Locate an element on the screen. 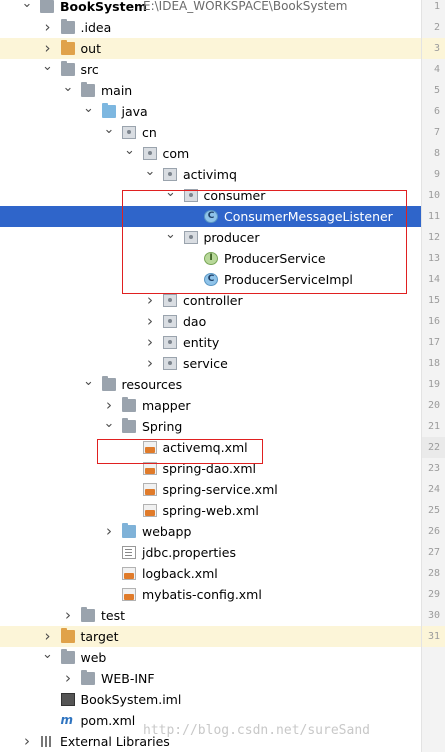  tree-row: › controller is located at coordinates (210, 300).